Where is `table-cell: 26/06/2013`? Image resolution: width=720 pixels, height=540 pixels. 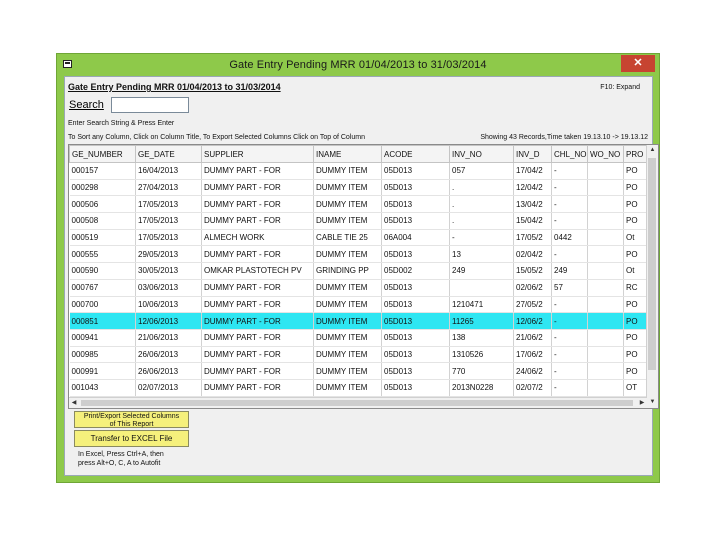 table-cell: 26/06/2013 is located at coordinates (168, 371).